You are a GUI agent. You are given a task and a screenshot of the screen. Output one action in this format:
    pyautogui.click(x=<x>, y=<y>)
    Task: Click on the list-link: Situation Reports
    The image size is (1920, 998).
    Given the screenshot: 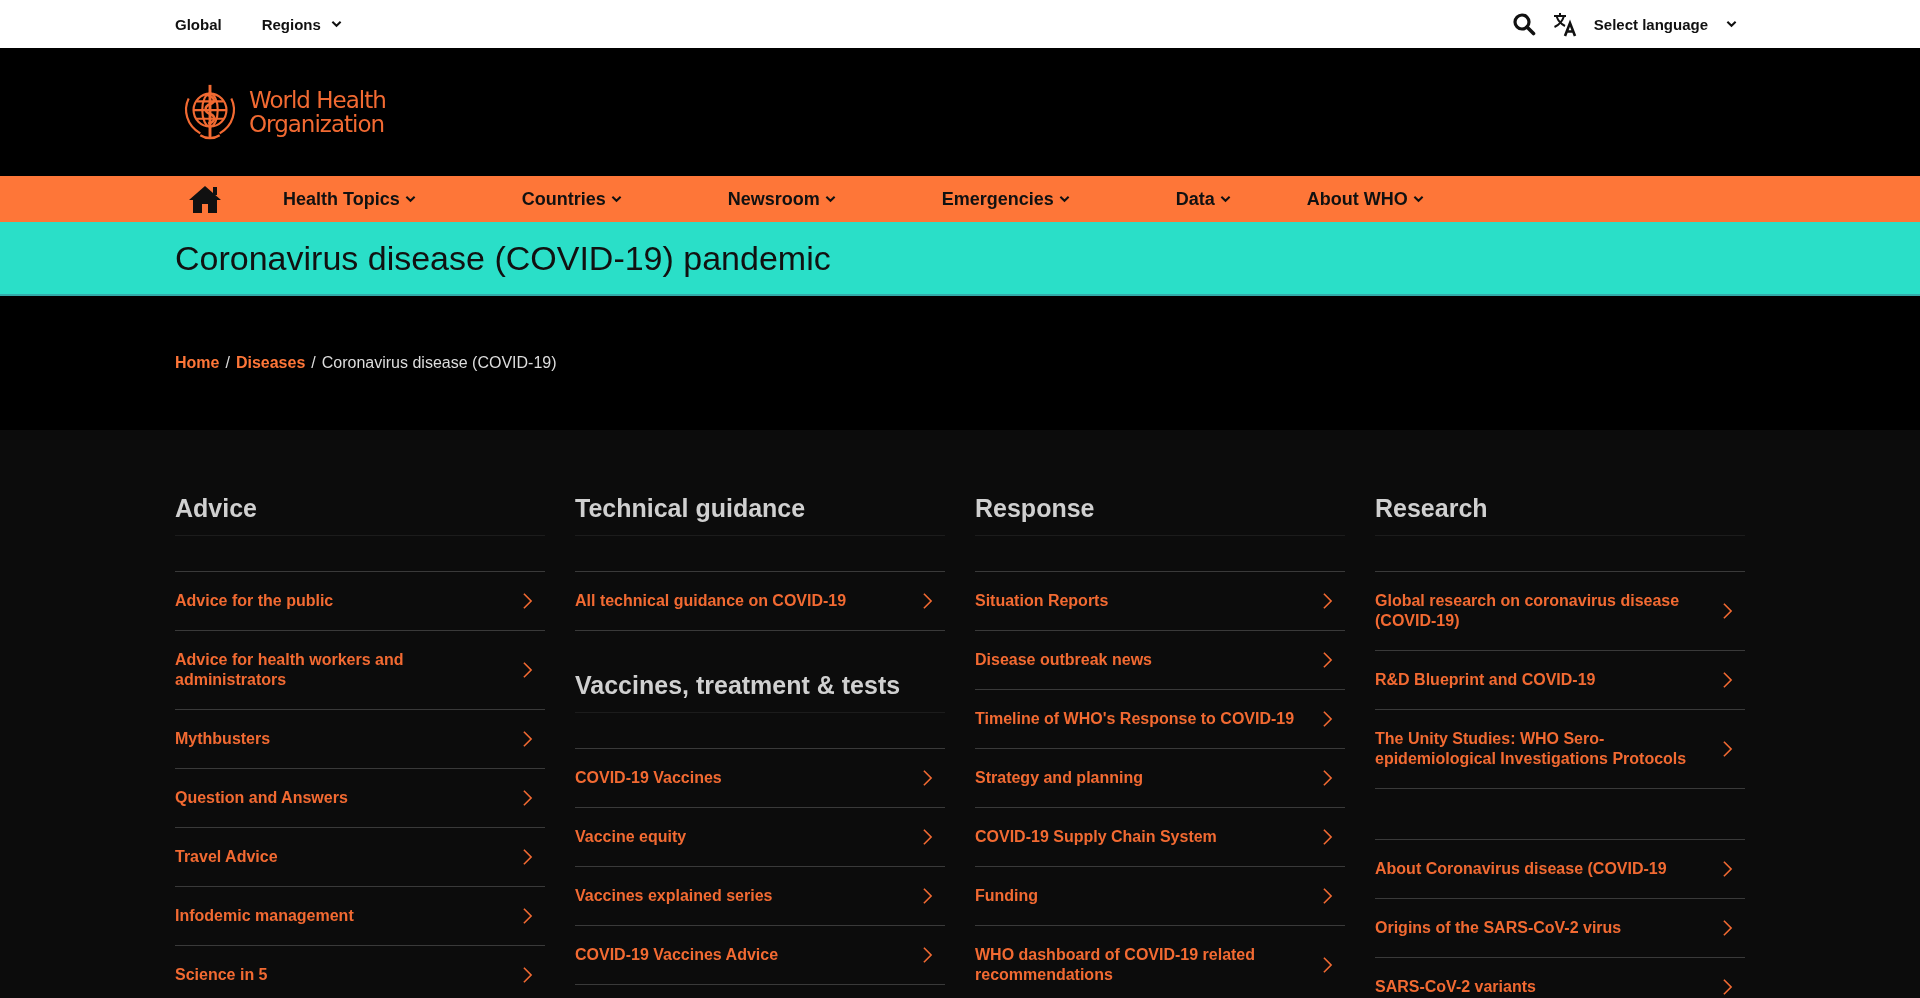 What is the action you would take?
    pyautogui.click(x=1160, y=601)
    